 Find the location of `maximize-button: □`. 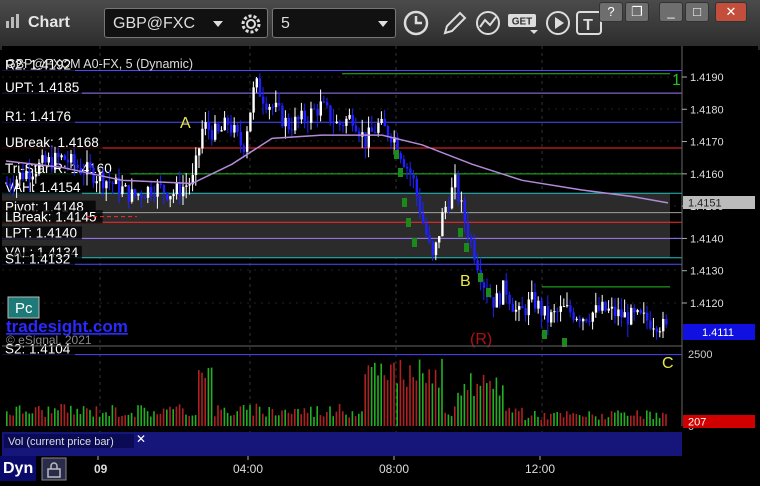

maximize-button: □ is located at coordinates (697, 12).